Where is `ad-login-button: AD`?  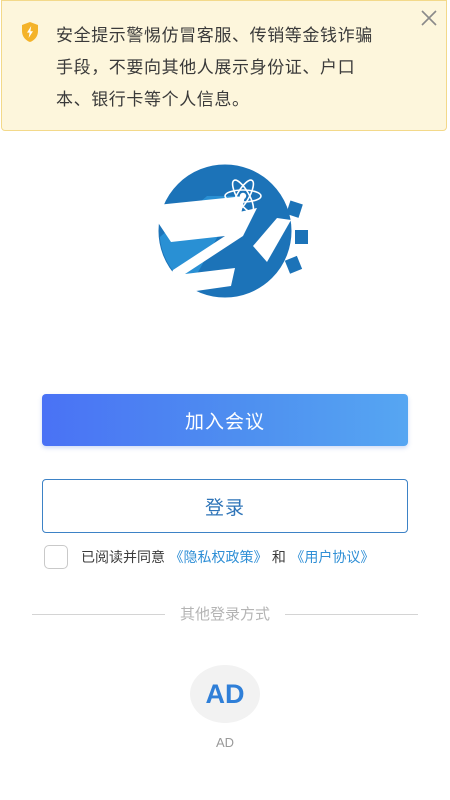 ad-login-button: AD is located at coordinates (225, 694).